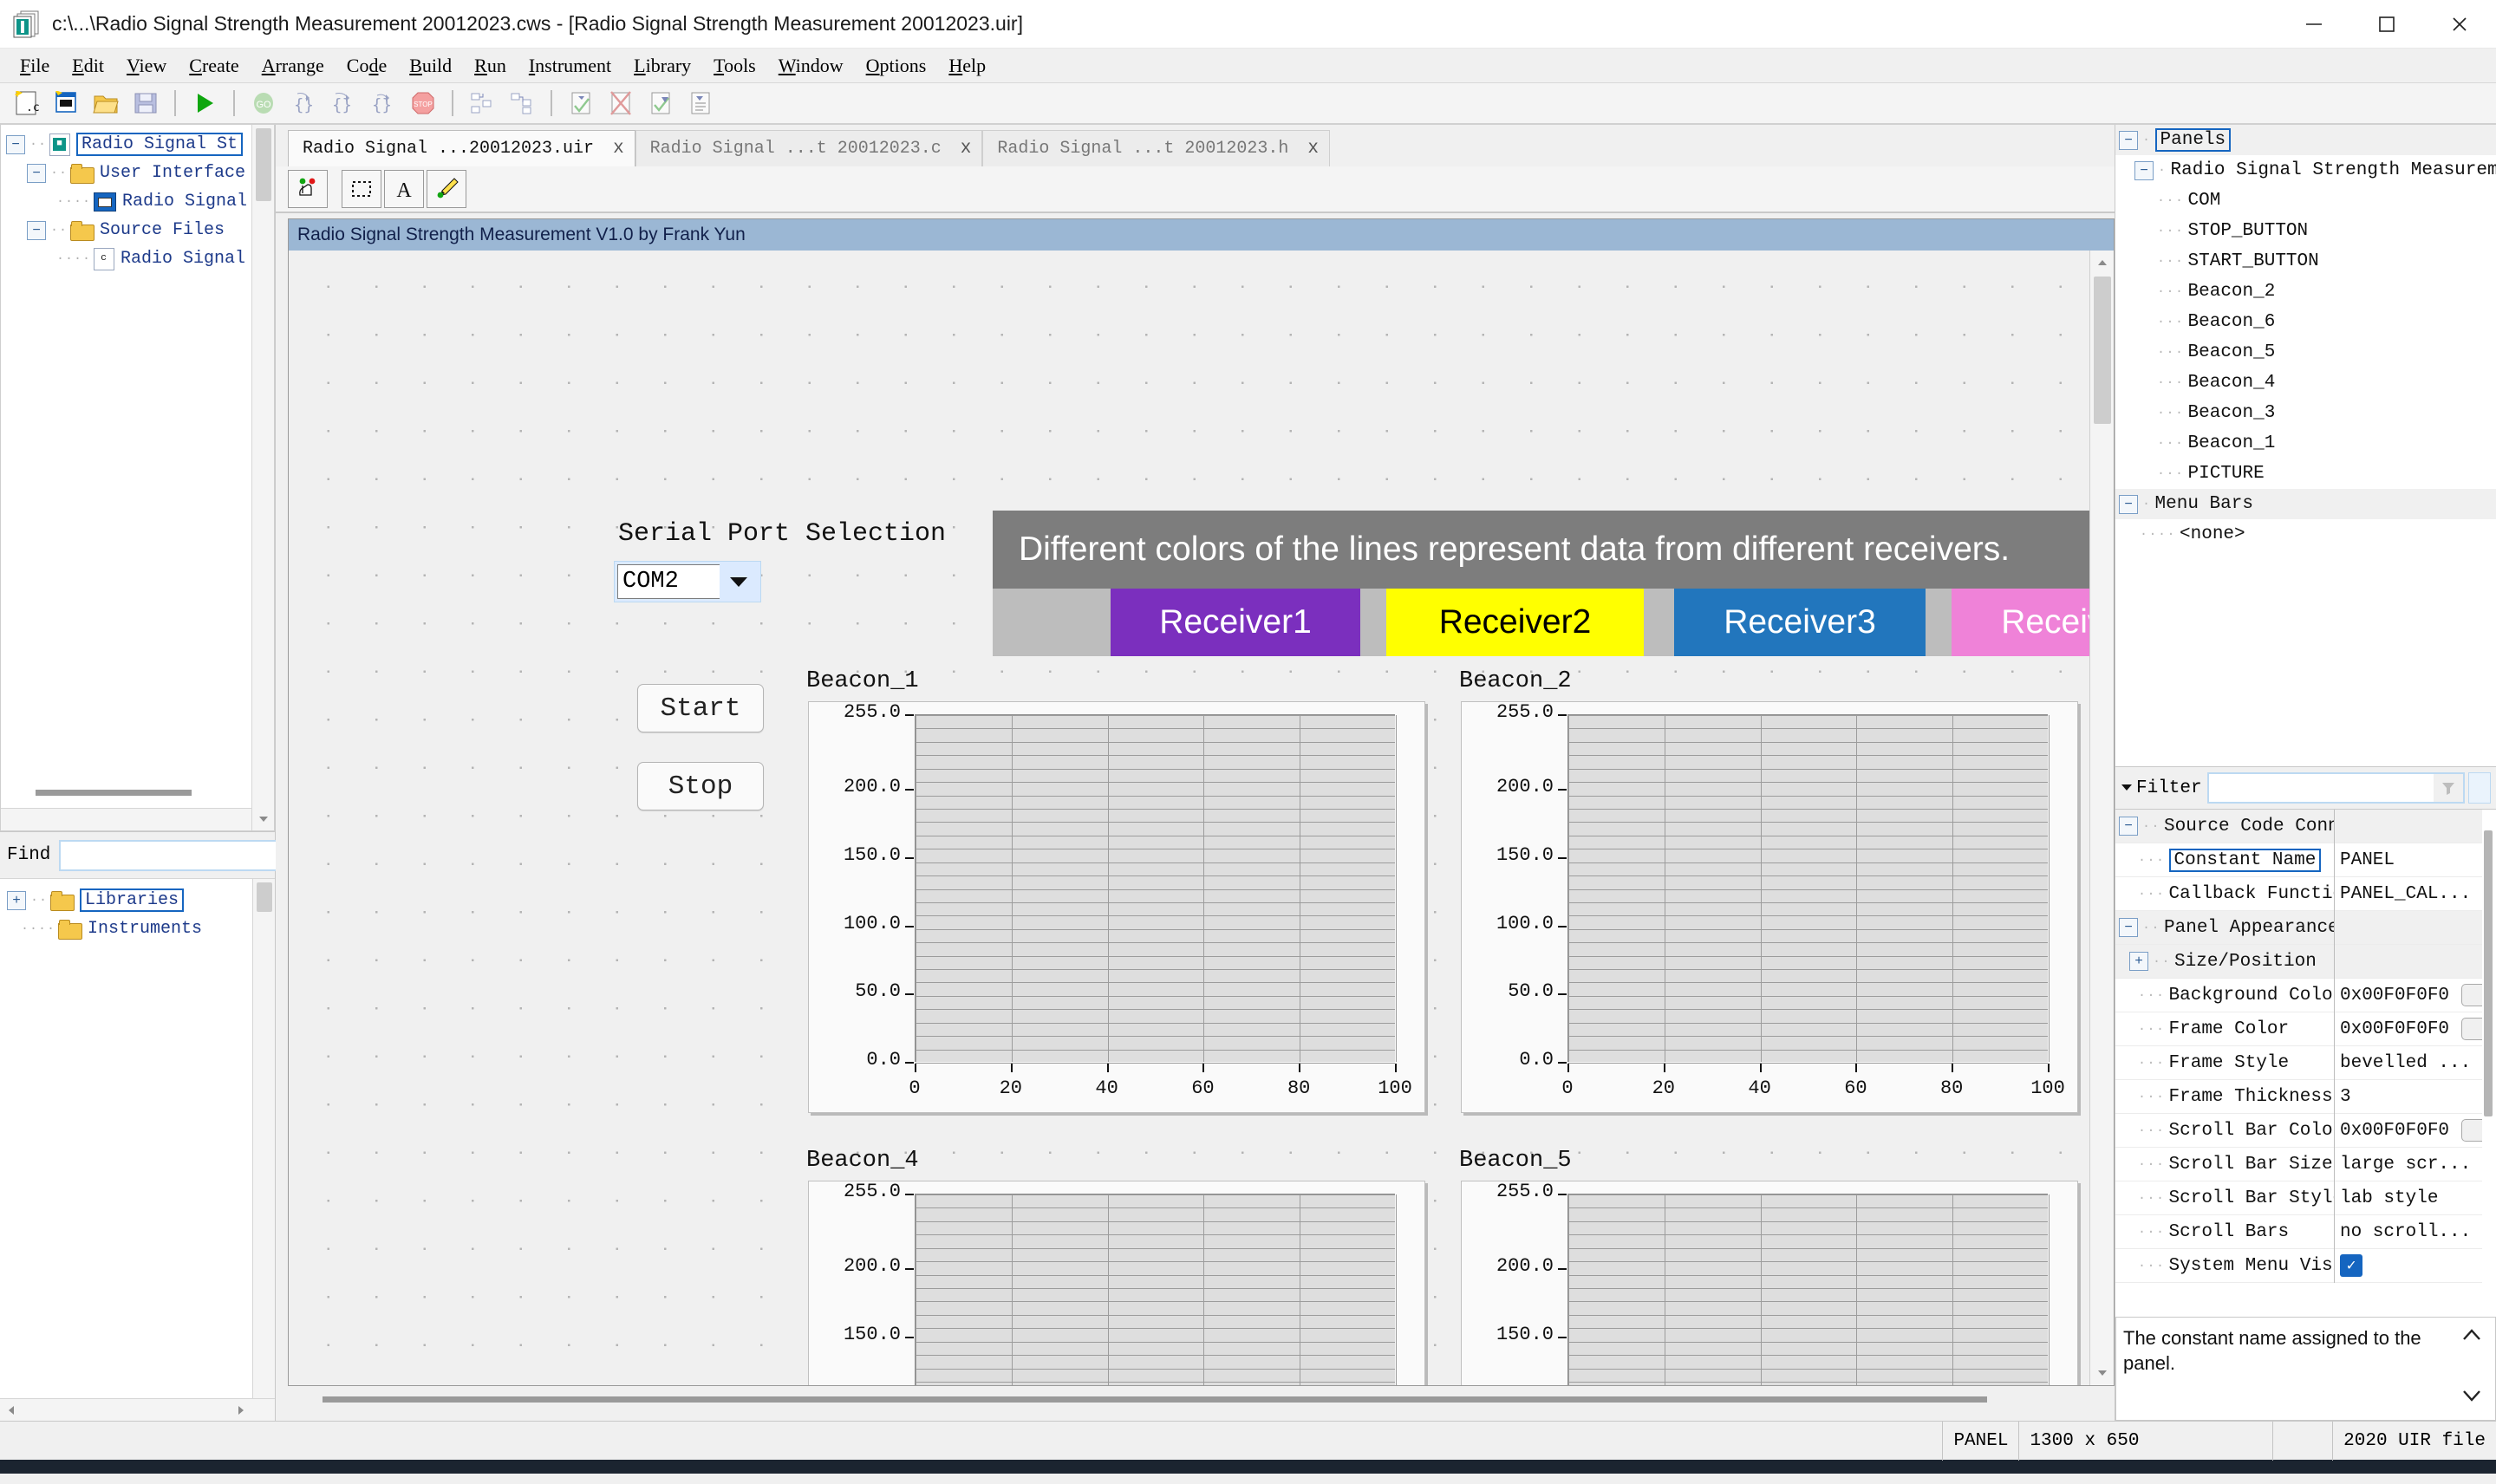 Image resolution: width=2496 pixels, height=1484 pixels. What do you see at coordinates (2305, 1198) in the screenshot?
I see `property-row-scroll-bar-style: ··· Scroll Bar Style lab style` at bounding box center [2305, 1198].